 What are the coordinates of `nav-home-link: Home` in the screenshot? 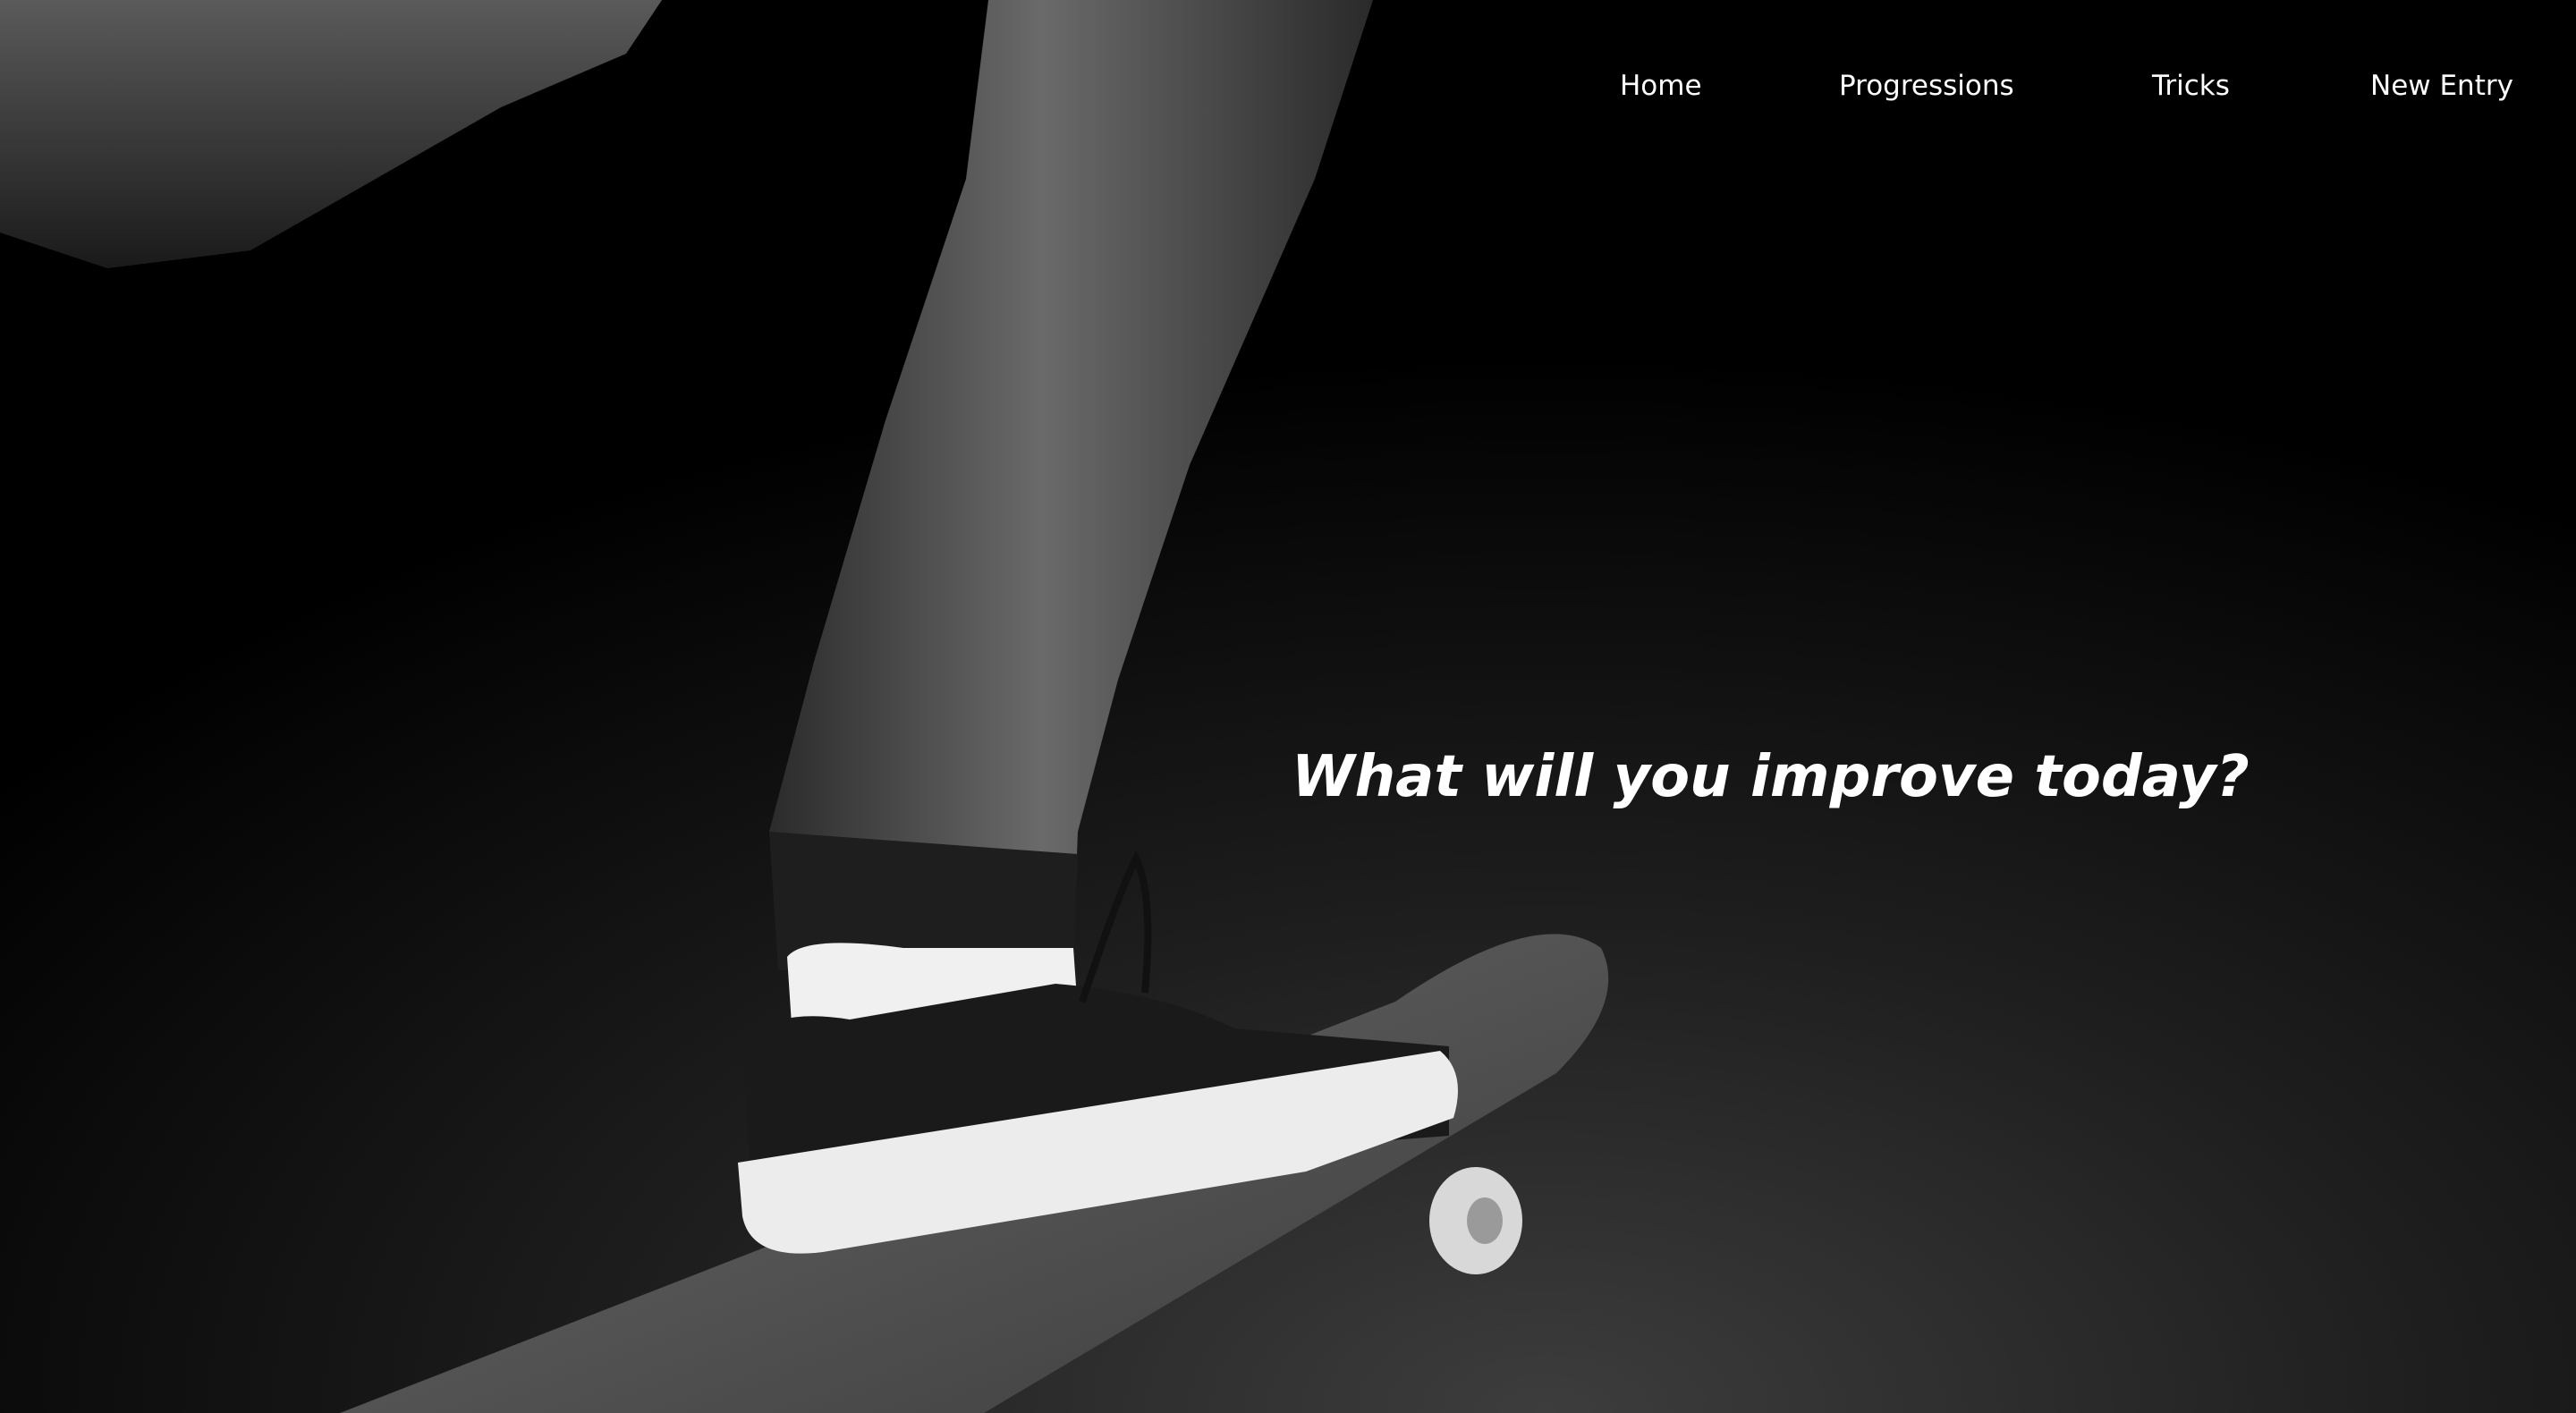 It's located at (1661, 86).